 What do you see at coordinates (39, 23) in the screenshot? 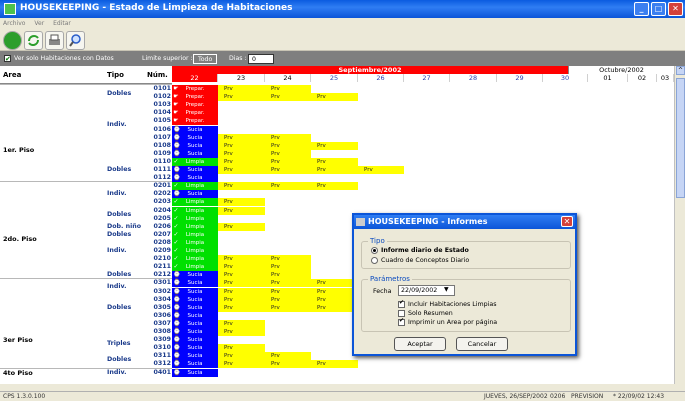
I see `menu-ver: Ver` at bounding box center [39, 23].